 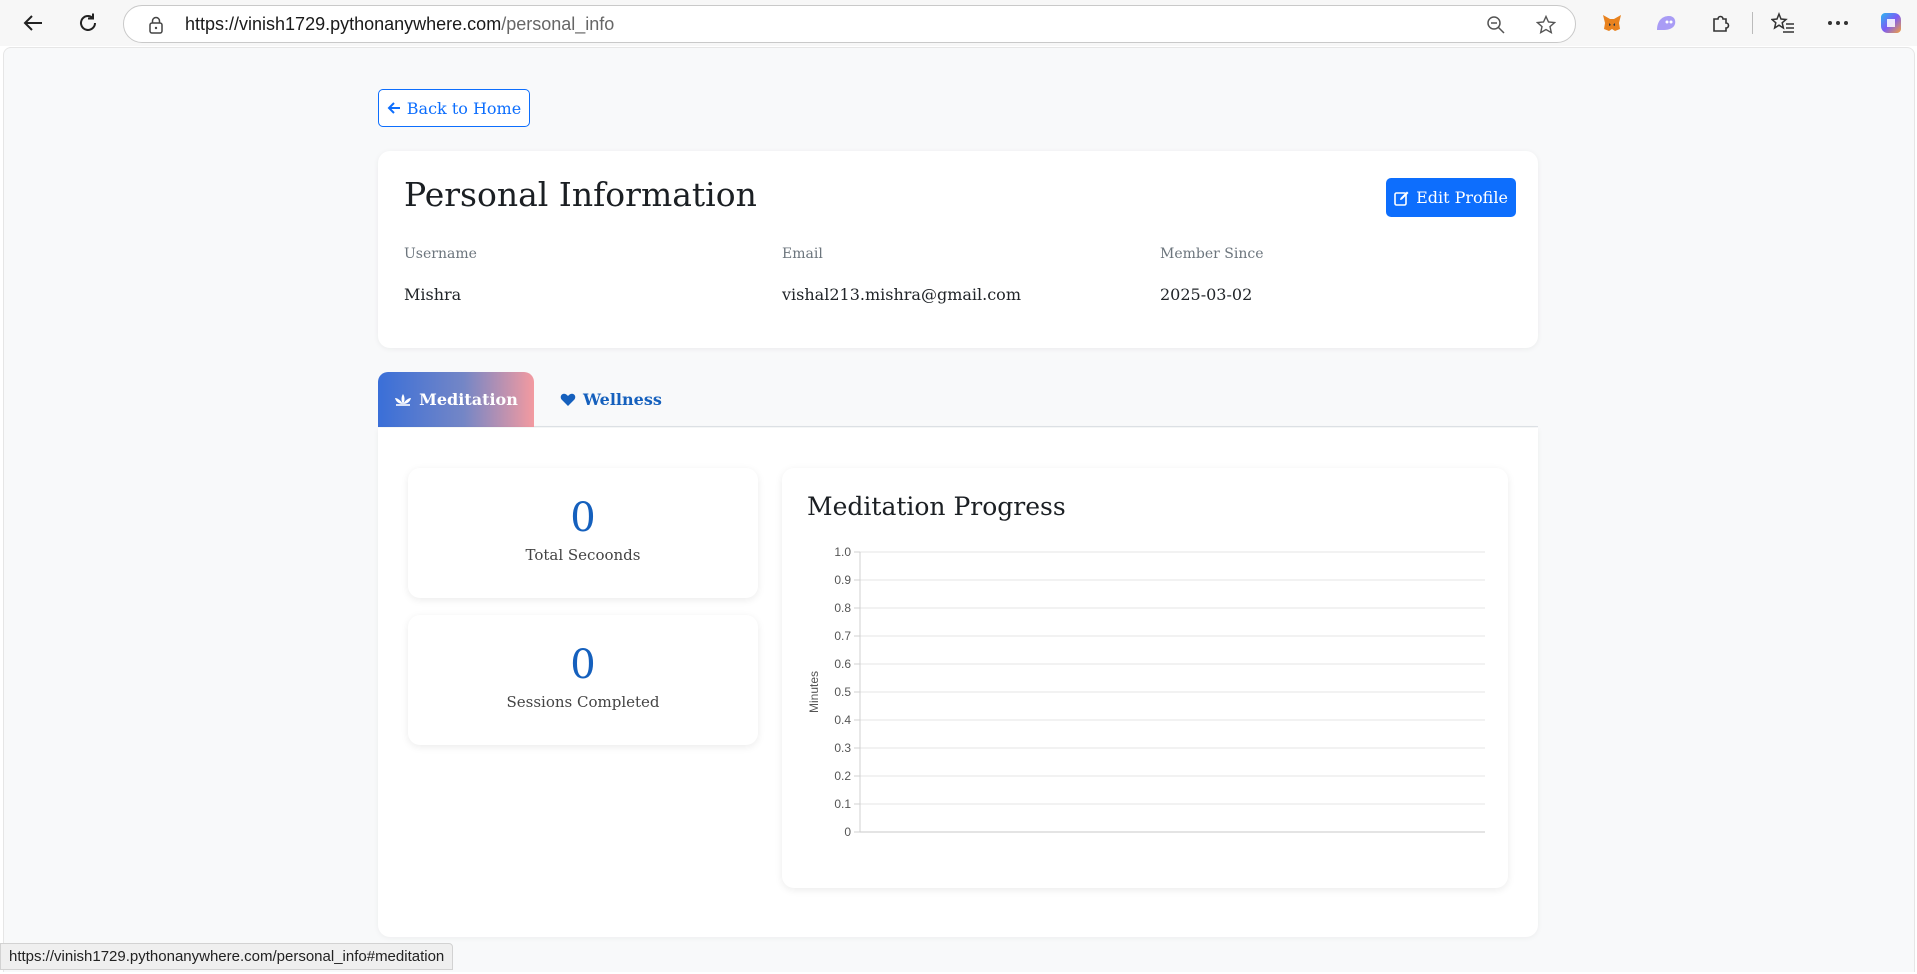 What do you see at coordinates (842, 804) in the screenshot?
I see `y-tick-label: 0.1` at bounding box center [842, 804].